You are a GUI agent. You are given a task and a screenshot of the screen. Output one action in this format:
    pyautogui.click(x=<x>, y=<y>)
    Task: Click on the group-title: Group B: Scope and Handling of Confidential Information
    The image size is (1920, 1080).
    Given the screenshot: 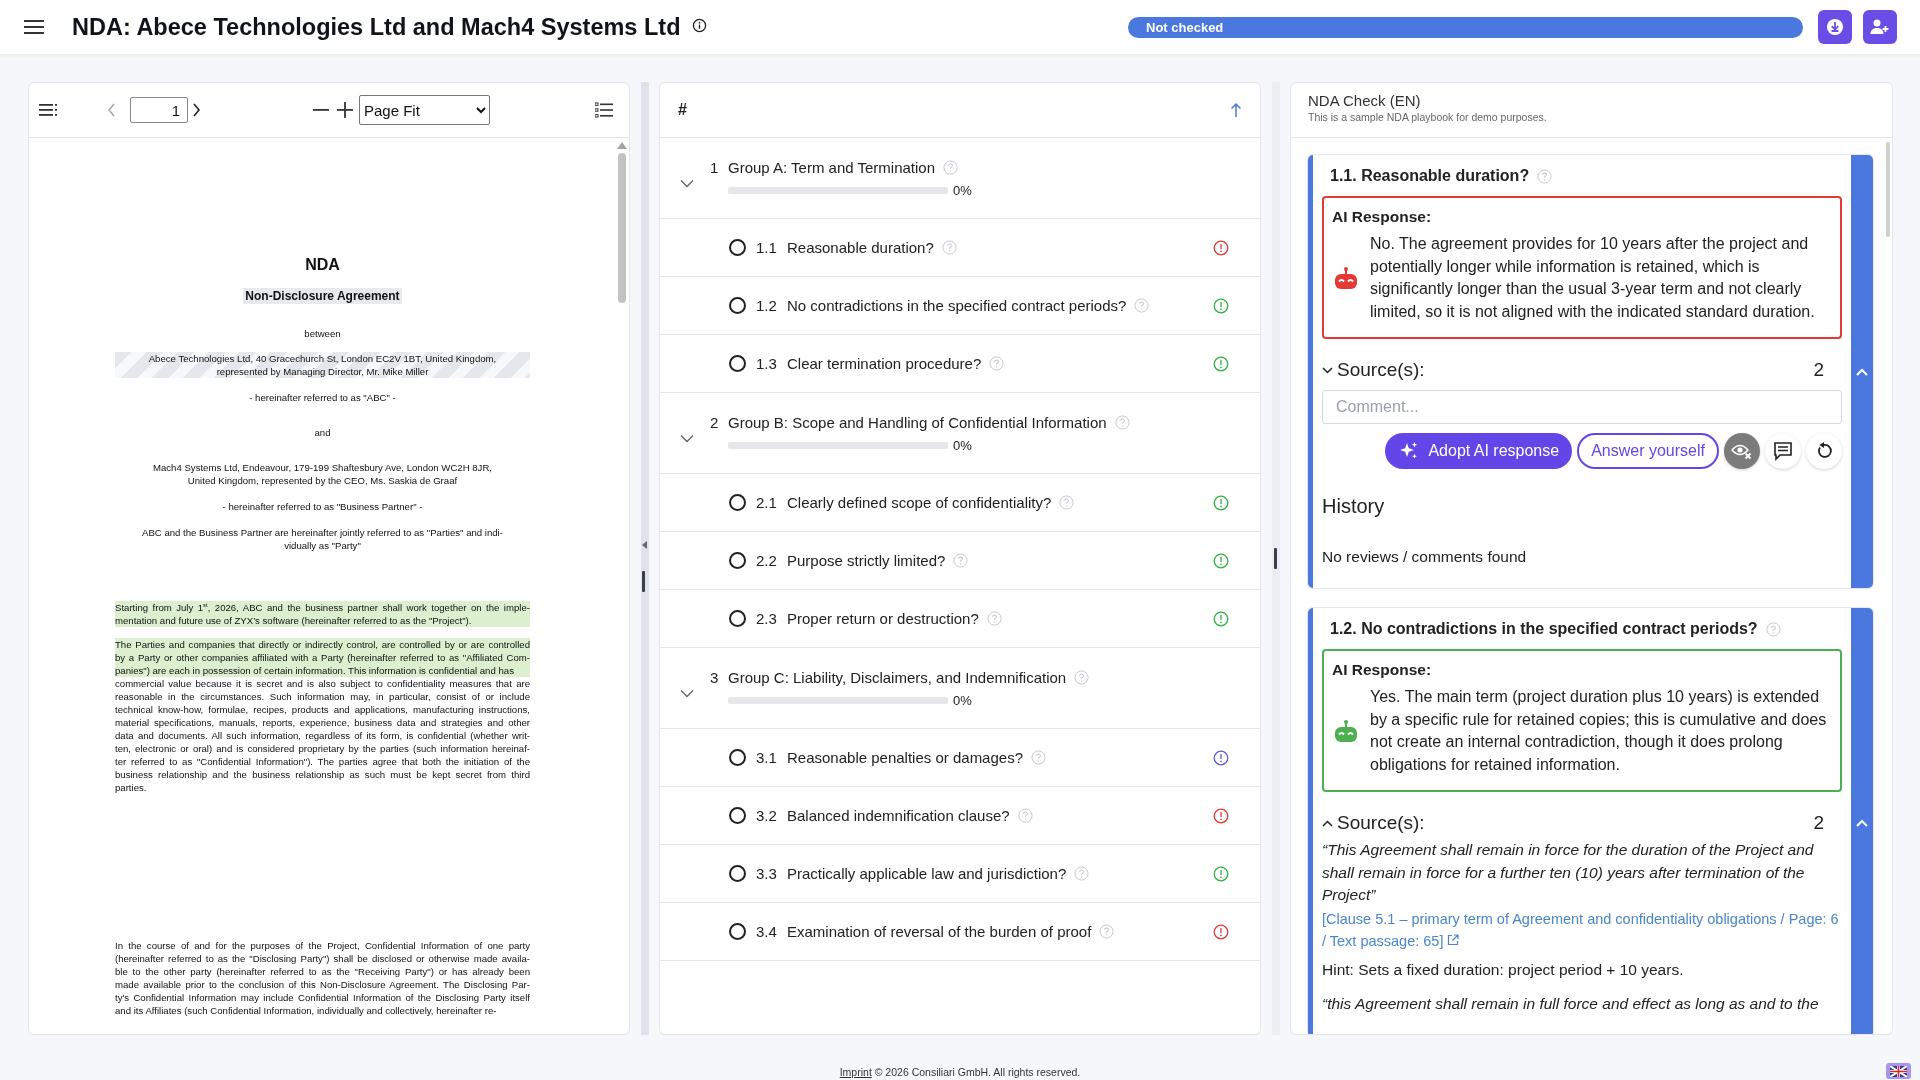 What is the action you would take?
    pyautogui.click(x=917, y=422)
    